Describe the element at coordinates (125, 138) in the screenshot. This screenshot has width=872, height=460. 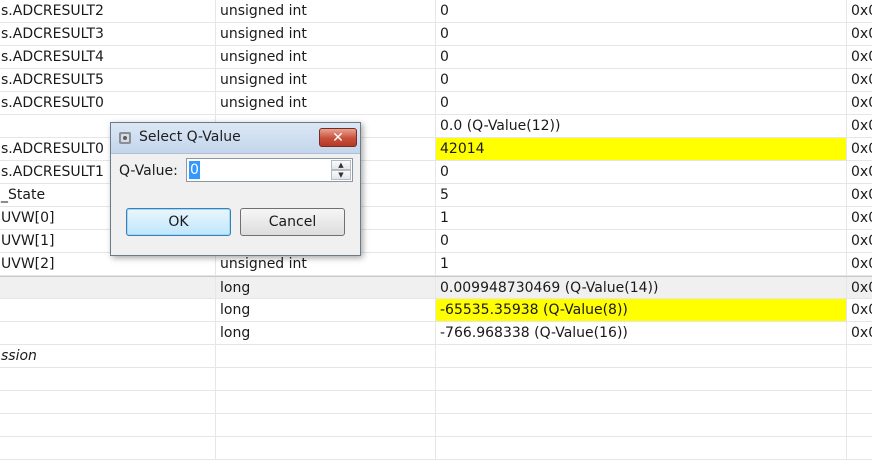
I see `app-icon` at that location.